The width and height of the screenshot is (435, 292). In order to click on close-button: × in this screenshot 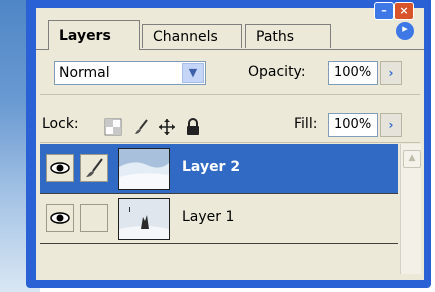, I will do `click(404, 11)`.